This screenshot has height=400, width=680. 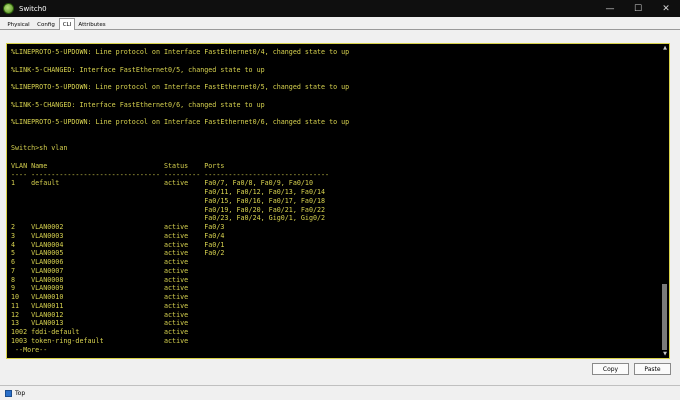 I want to click on top-label: Top, so click(x=20, y=393).